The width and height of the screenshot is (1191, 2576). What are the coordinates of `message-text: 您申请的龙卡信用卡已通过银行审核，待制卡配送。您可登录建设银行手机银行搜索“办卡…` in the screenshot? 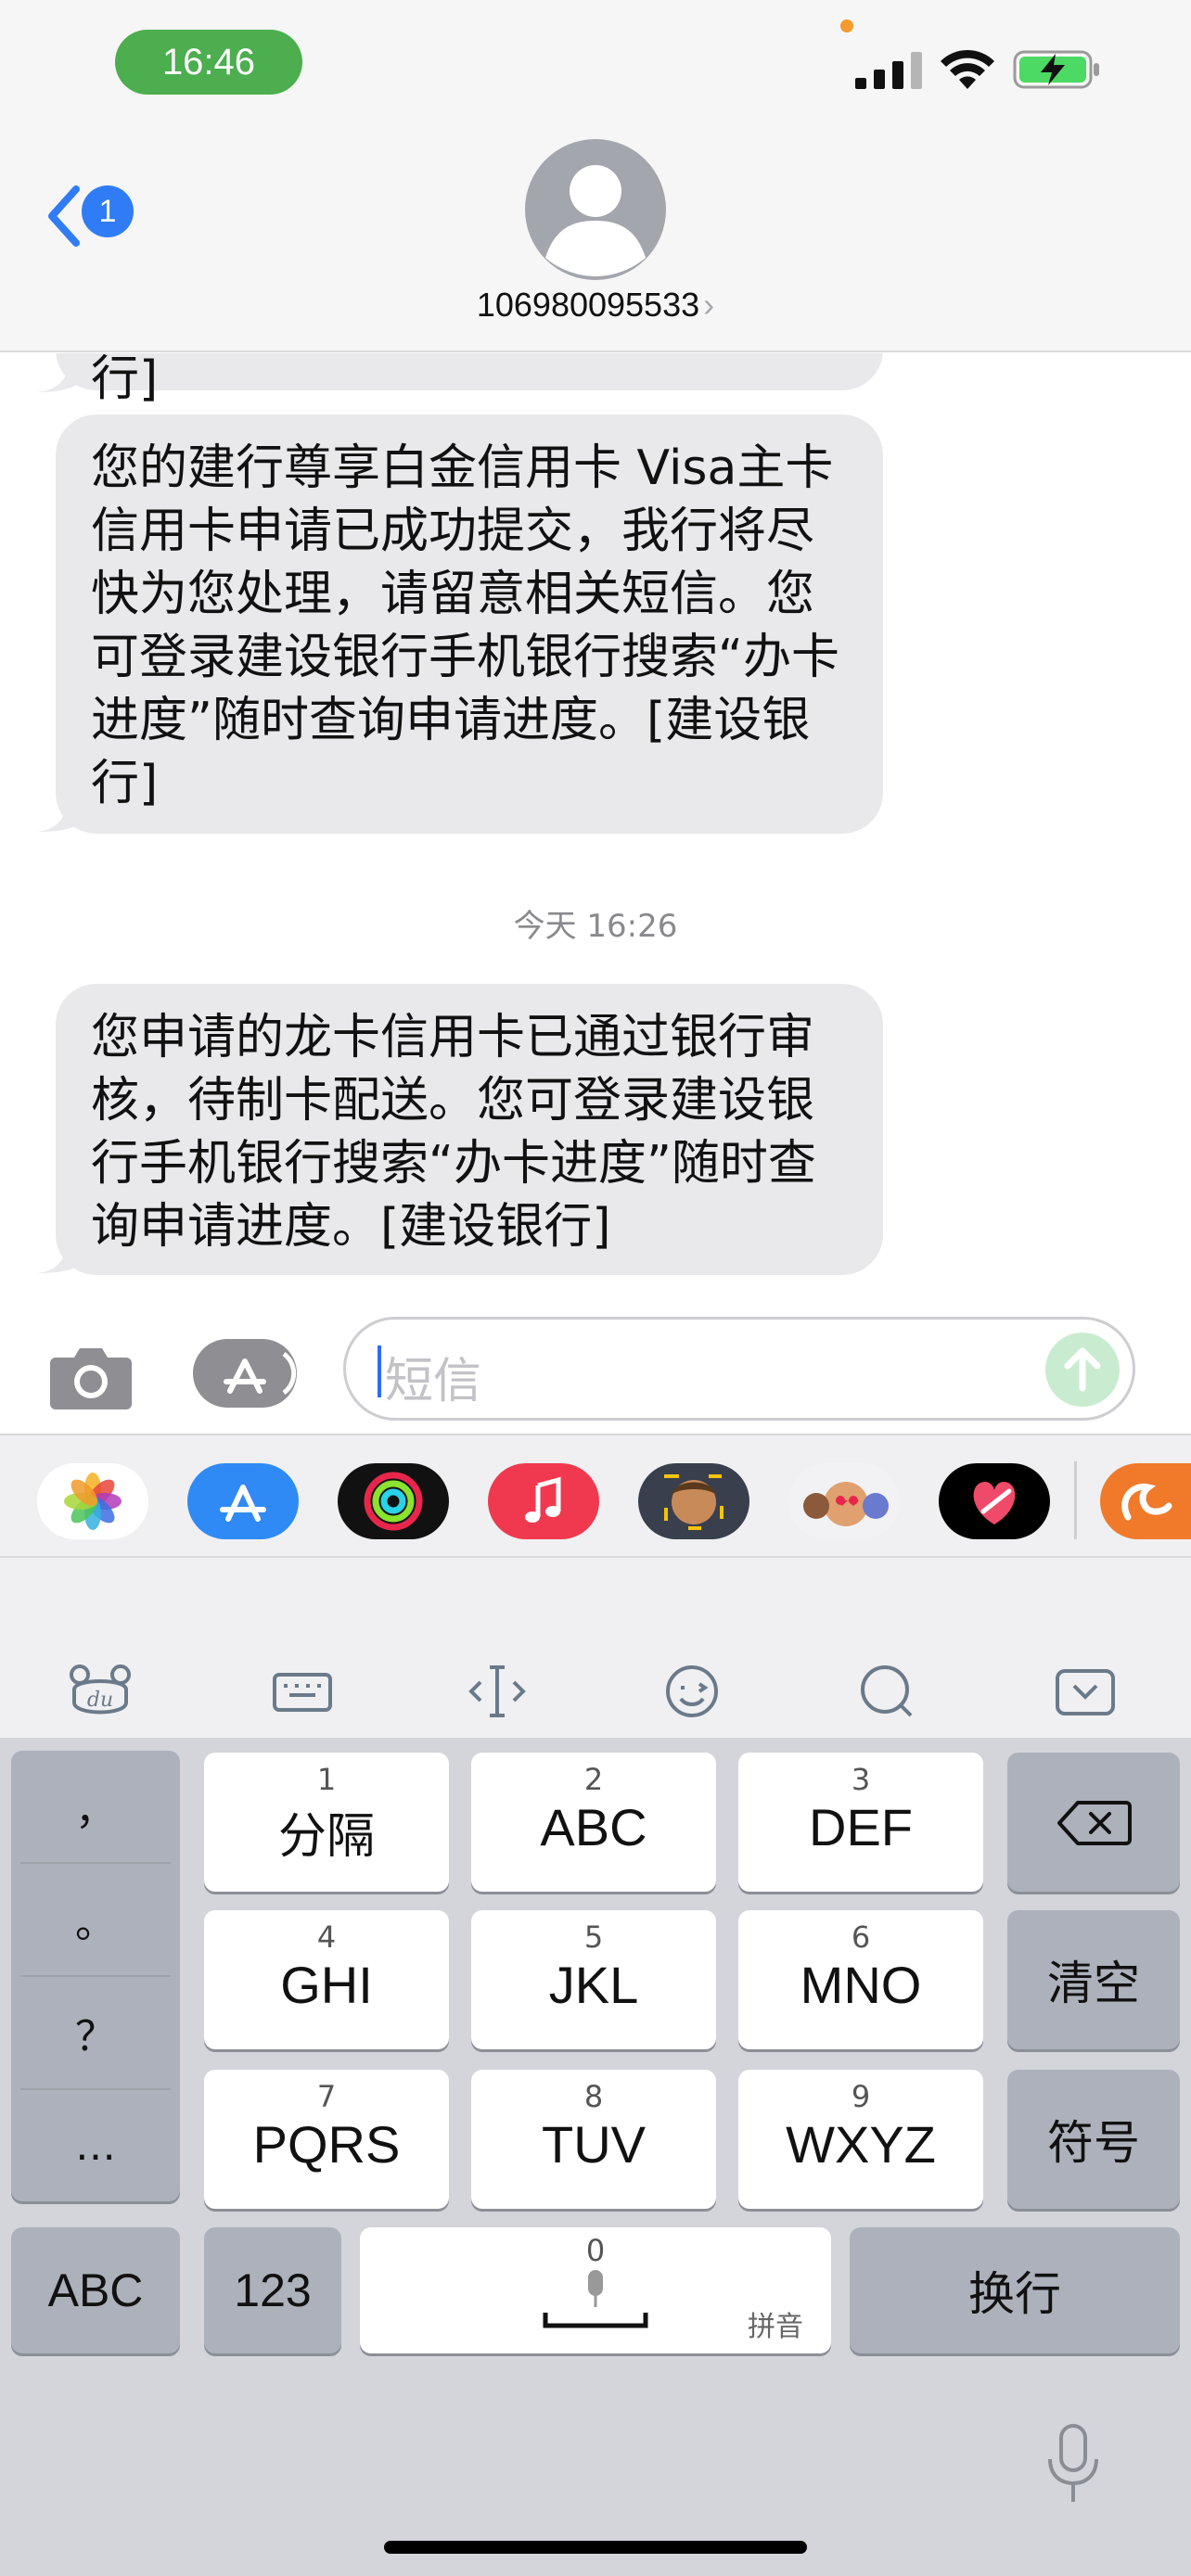 It's located at (453, 1132).